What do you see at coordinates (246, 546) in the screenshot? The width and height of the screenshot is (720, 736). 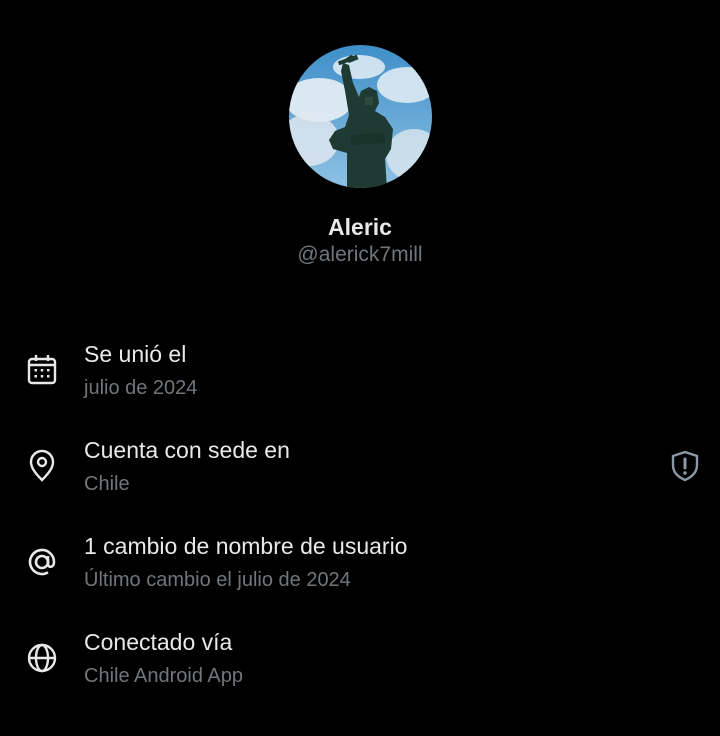 I see `info-row-title: 1 cambio de nombre de usuario` at bounding box center [246, 546].